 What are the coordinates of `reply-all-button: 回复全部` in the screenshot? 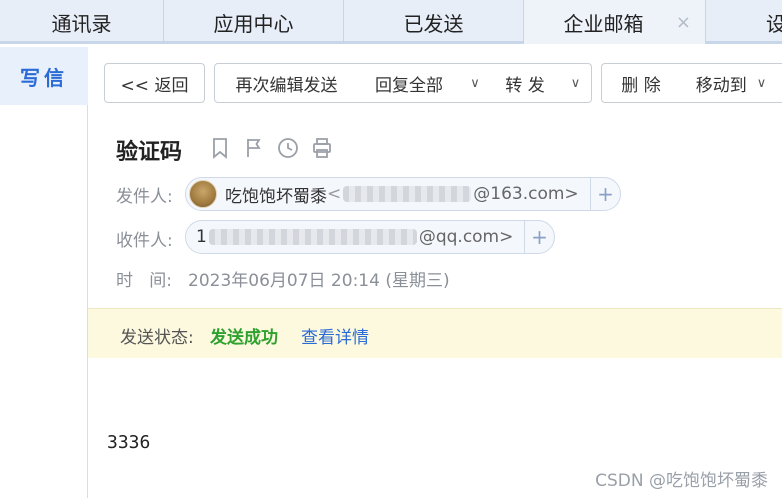 It's located at (409, 83).